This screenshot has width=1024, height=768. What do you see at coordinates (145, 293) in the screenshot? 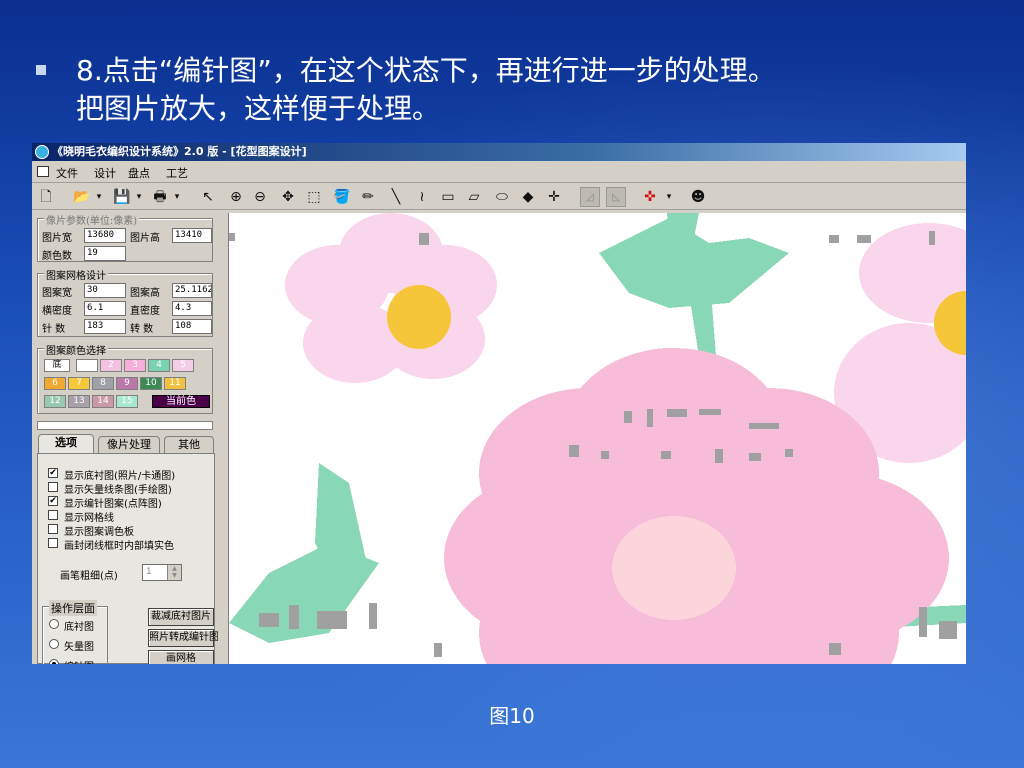
I see `pattern-height-label: 图案高` at bounding box center [145, 293].